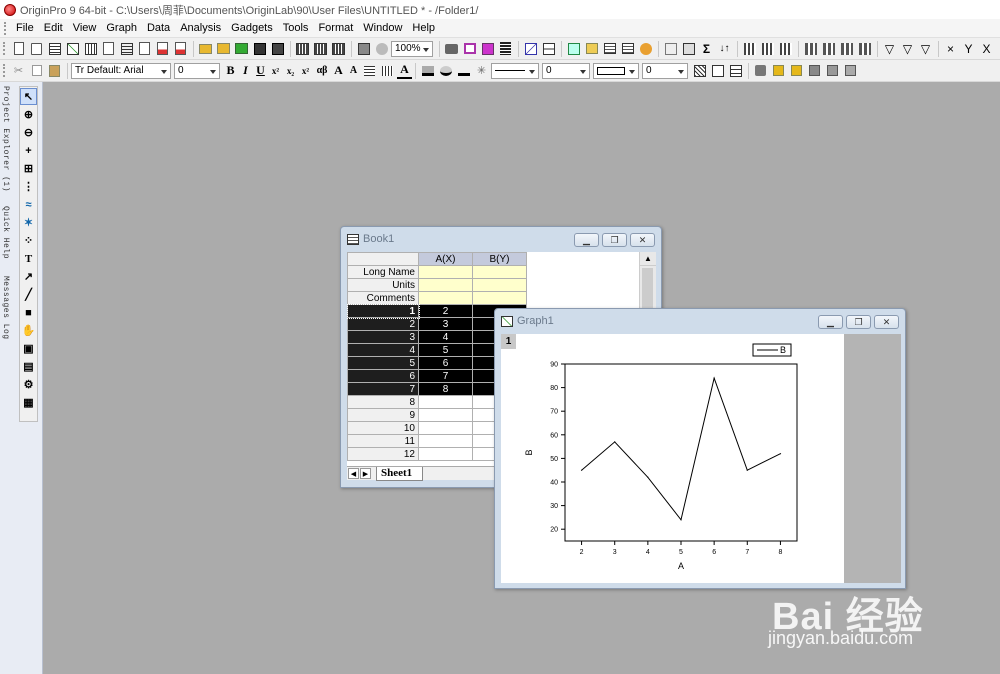  What do you see at coordinates (445, 376) in the screenshot?
I see `cell-a: 7` at bounding box center [445, 376].